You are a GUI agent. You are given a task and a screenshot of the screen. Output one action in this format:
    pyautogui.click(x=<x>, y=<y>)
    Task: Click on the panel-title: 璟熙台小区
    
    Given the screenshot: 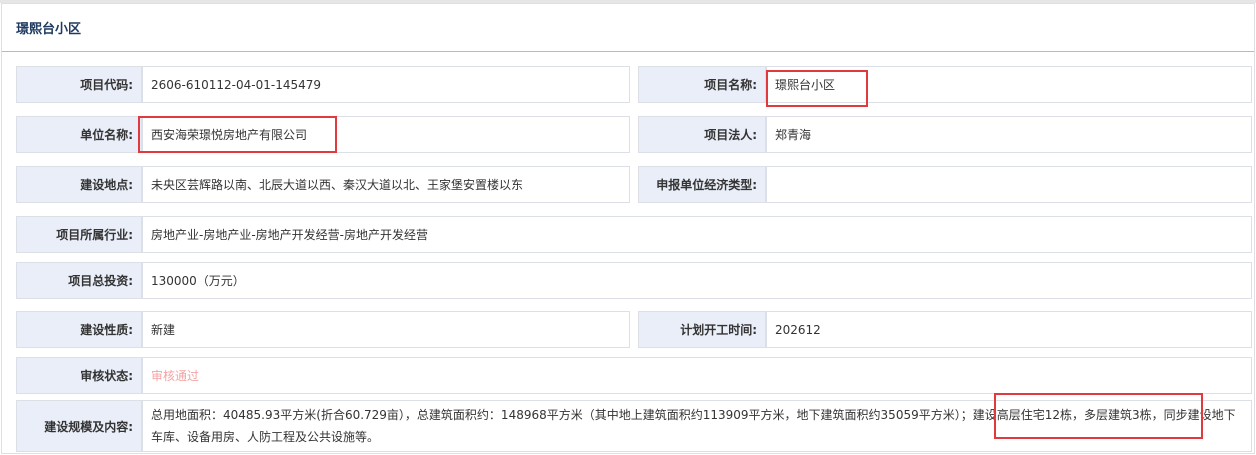 What is the action you would take?
    pyautogui.click(x=49, y=29)
    